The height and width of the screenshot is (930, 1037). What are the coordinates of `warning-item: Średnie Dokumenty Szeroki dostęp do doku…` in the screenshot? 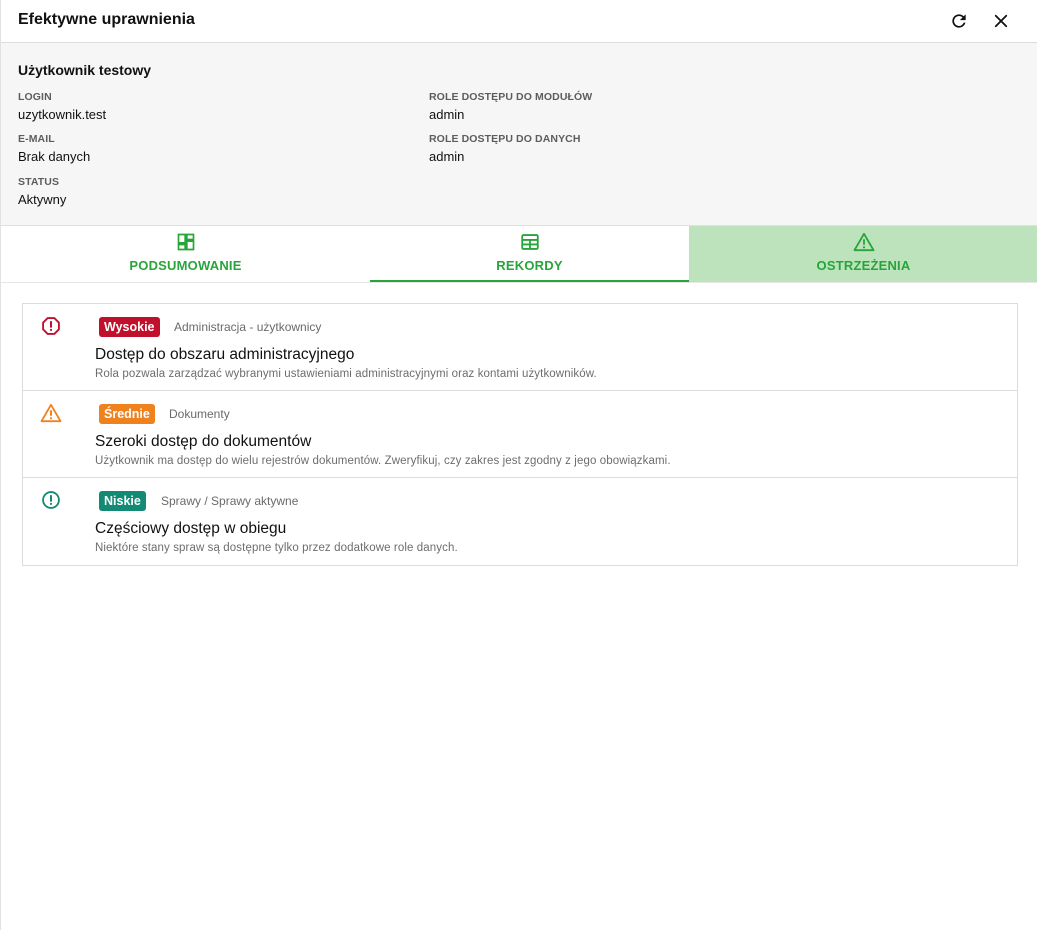 It's located at (520, 434).